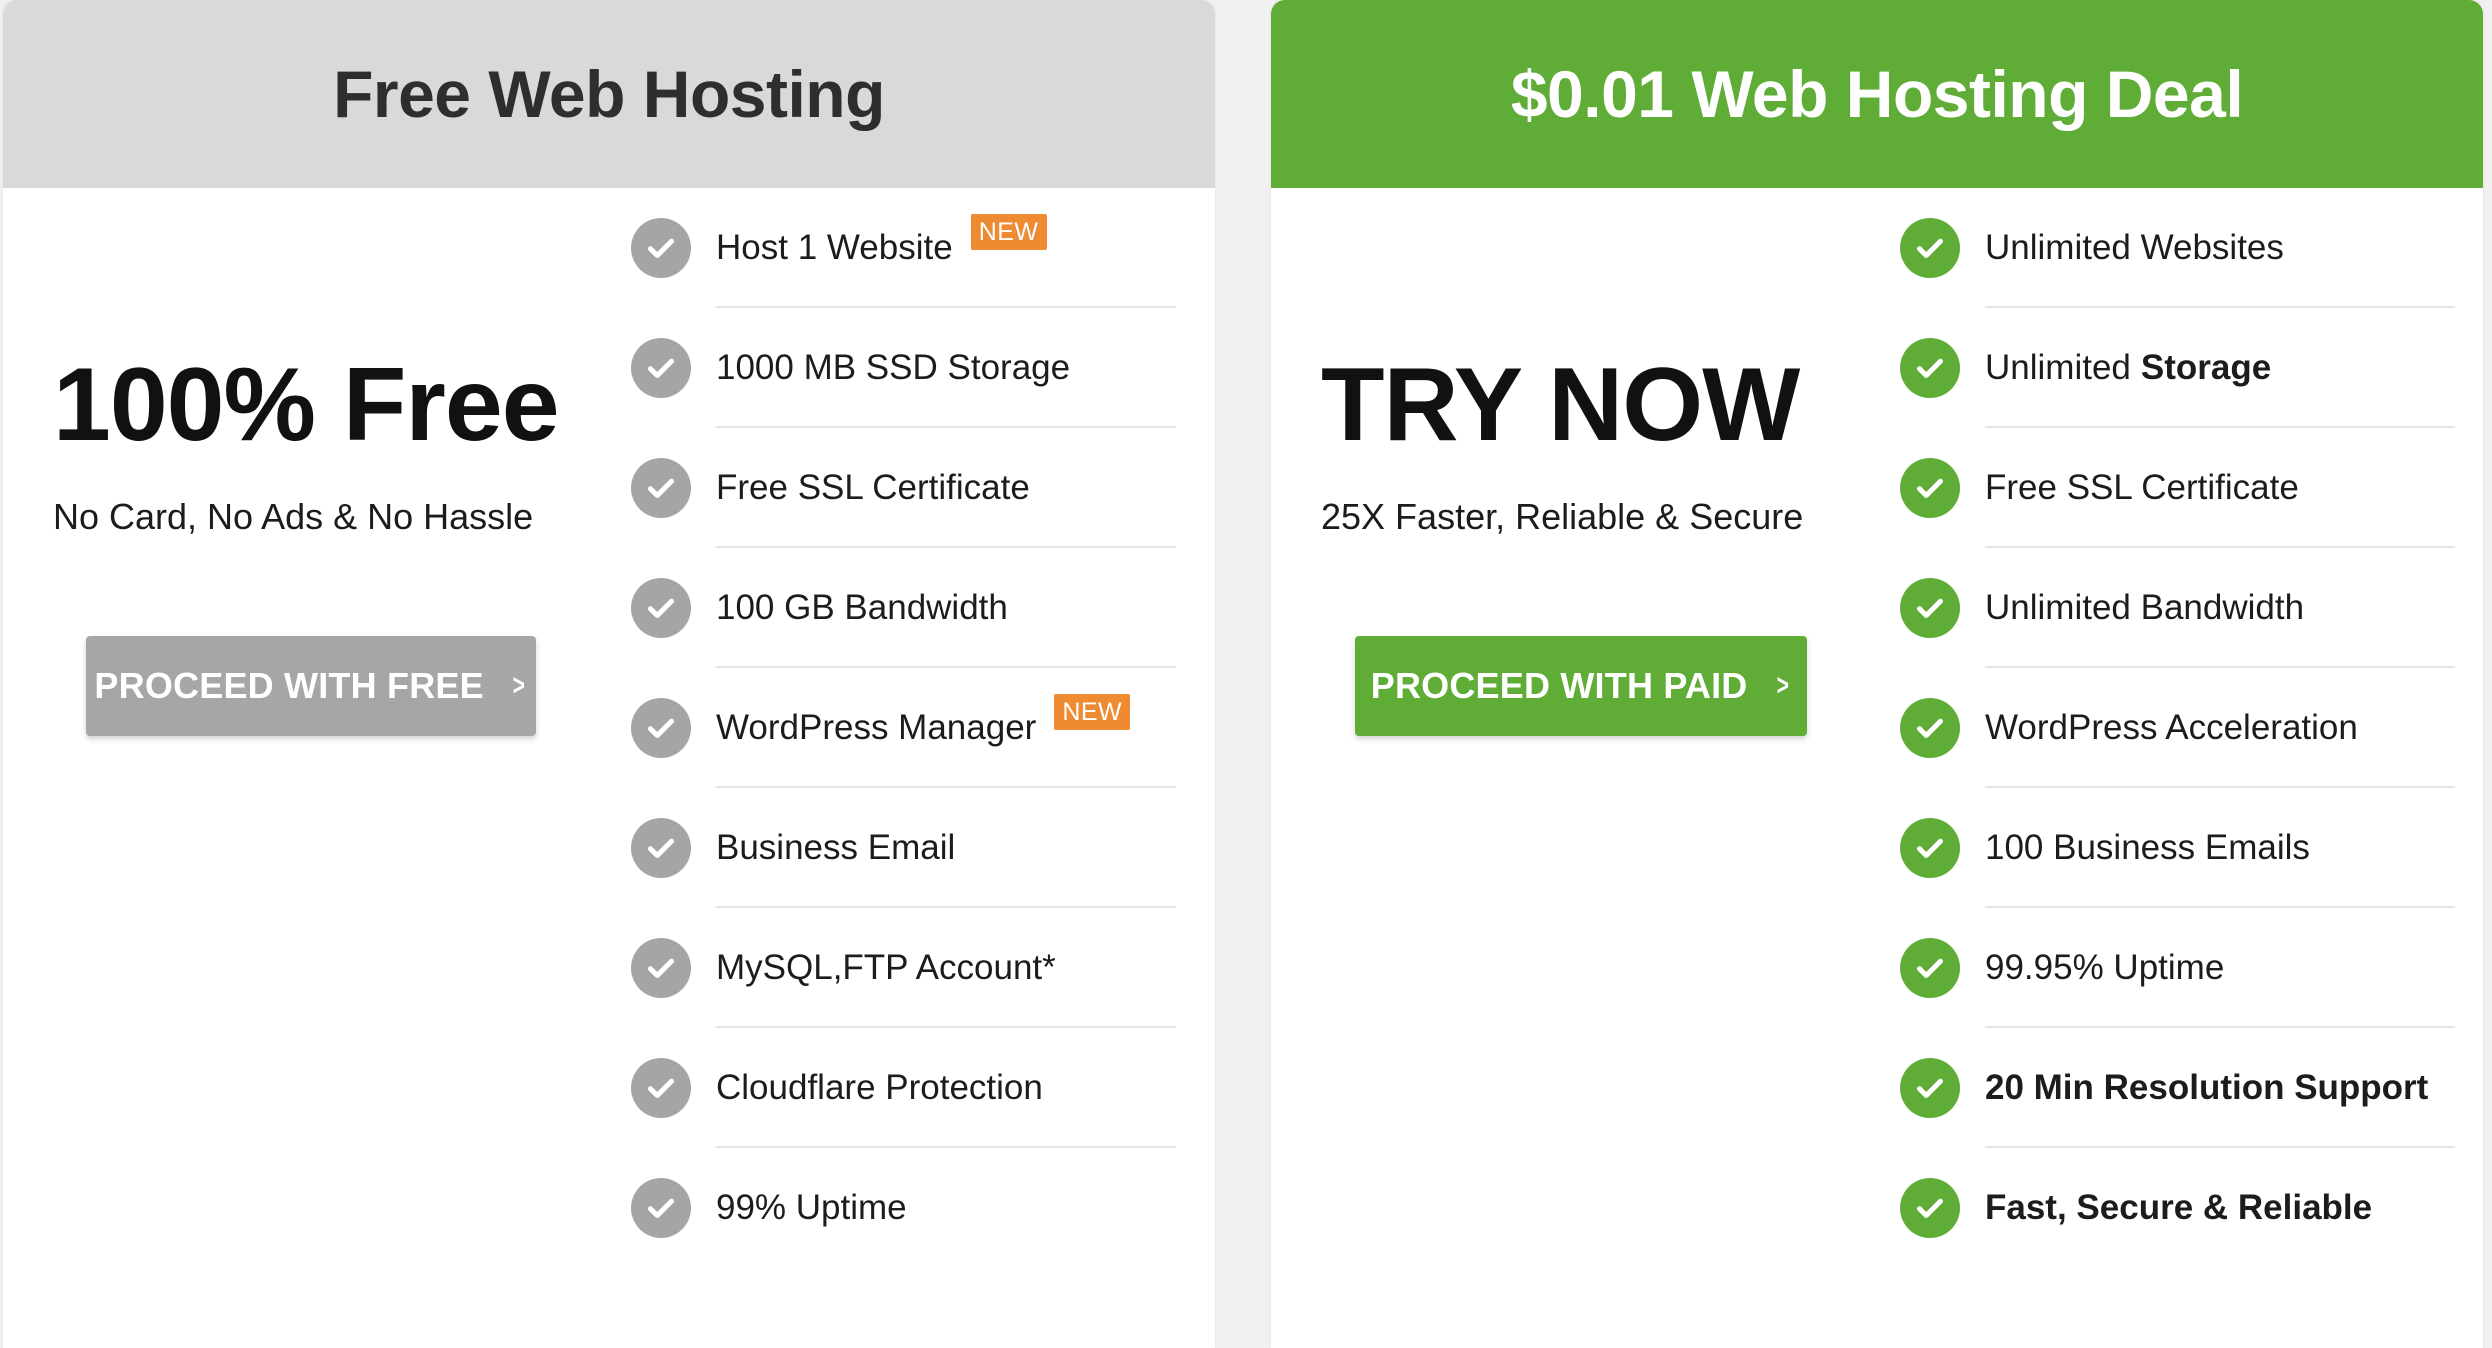  Describe the element at coordinates (2134, 247) in the screenshot. I see `feature-text: Unlimited Websites` at that location.